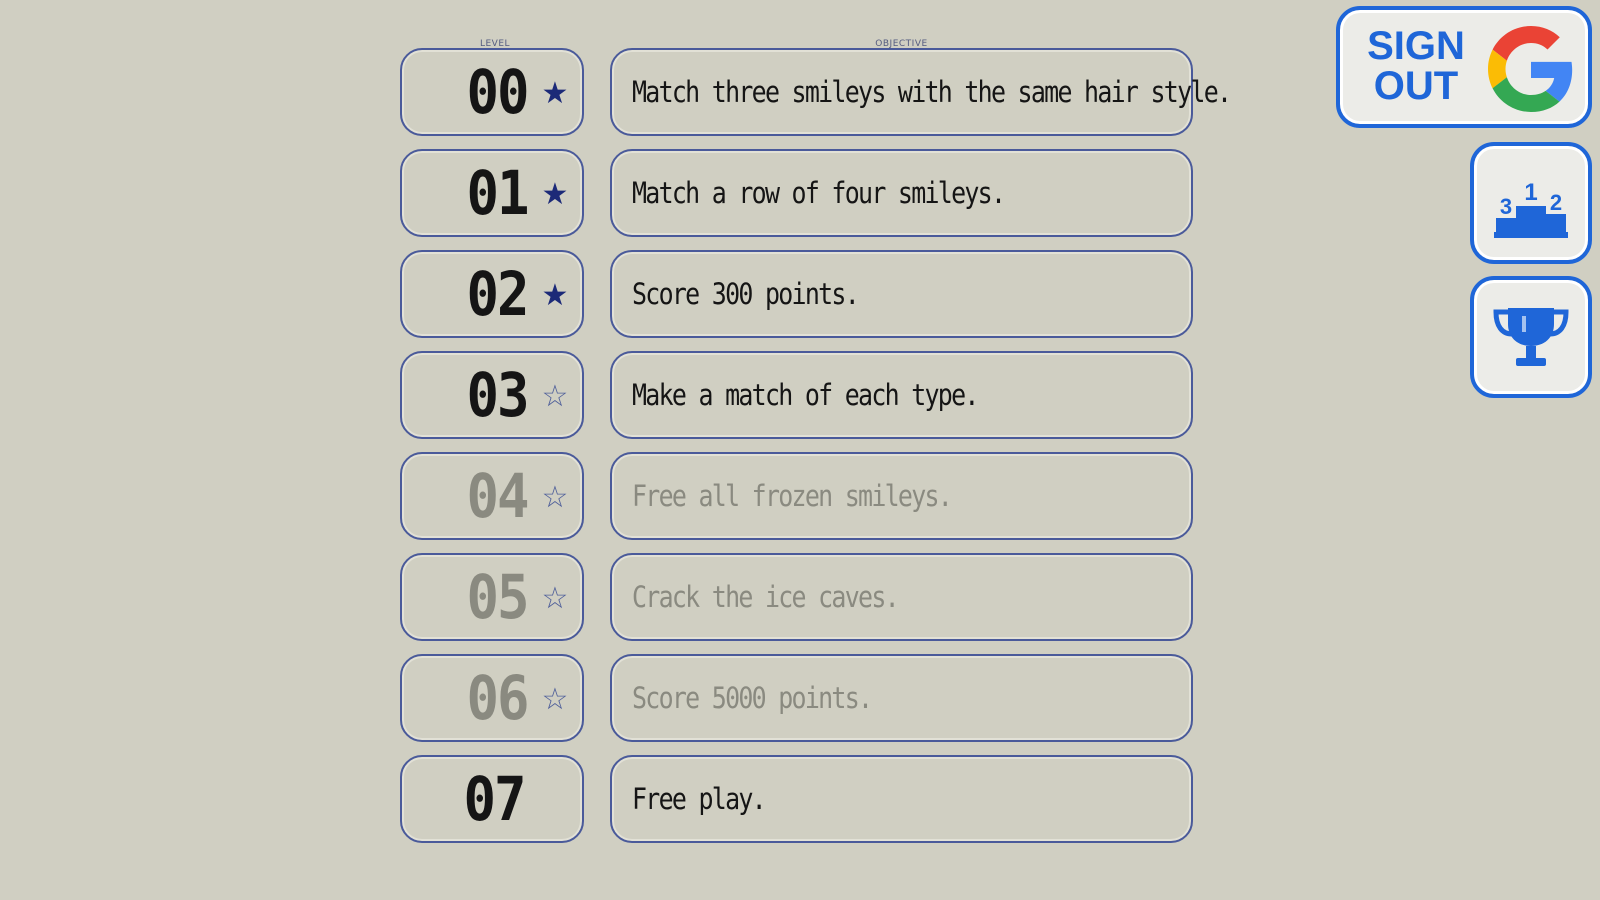  Describe the element at coordinates (497, 698) in the screenshot. I see `level-number: 06` at that location.